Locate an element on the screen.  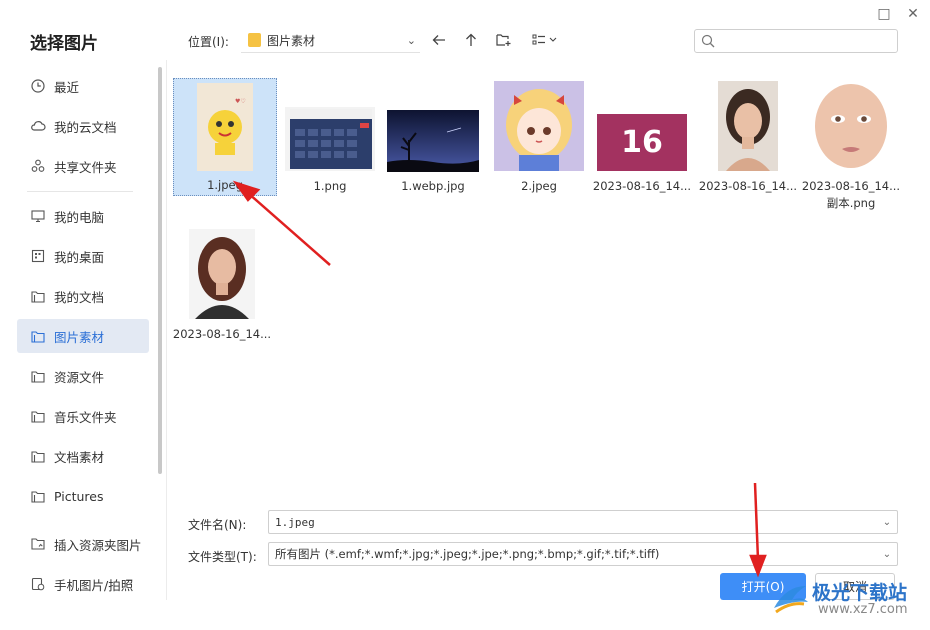
sidebar-item-my-computer: 我的电脑 is located at coordinates (83, 216).